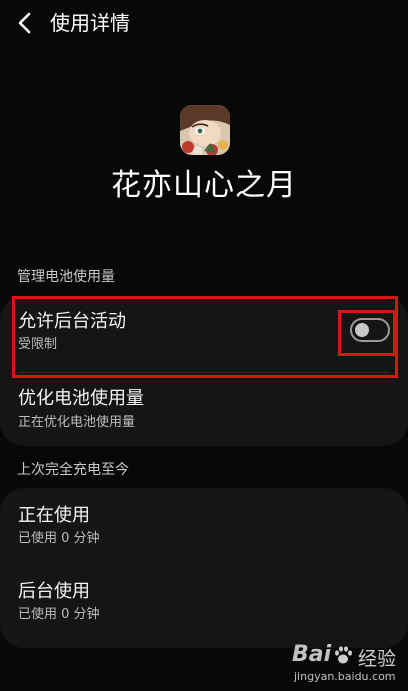 This screenshot has height=691, width=408. Describe the element at coordinates (54, 515) in the screenshot. I see `foreground-usage-title: 正在使用` at that location.